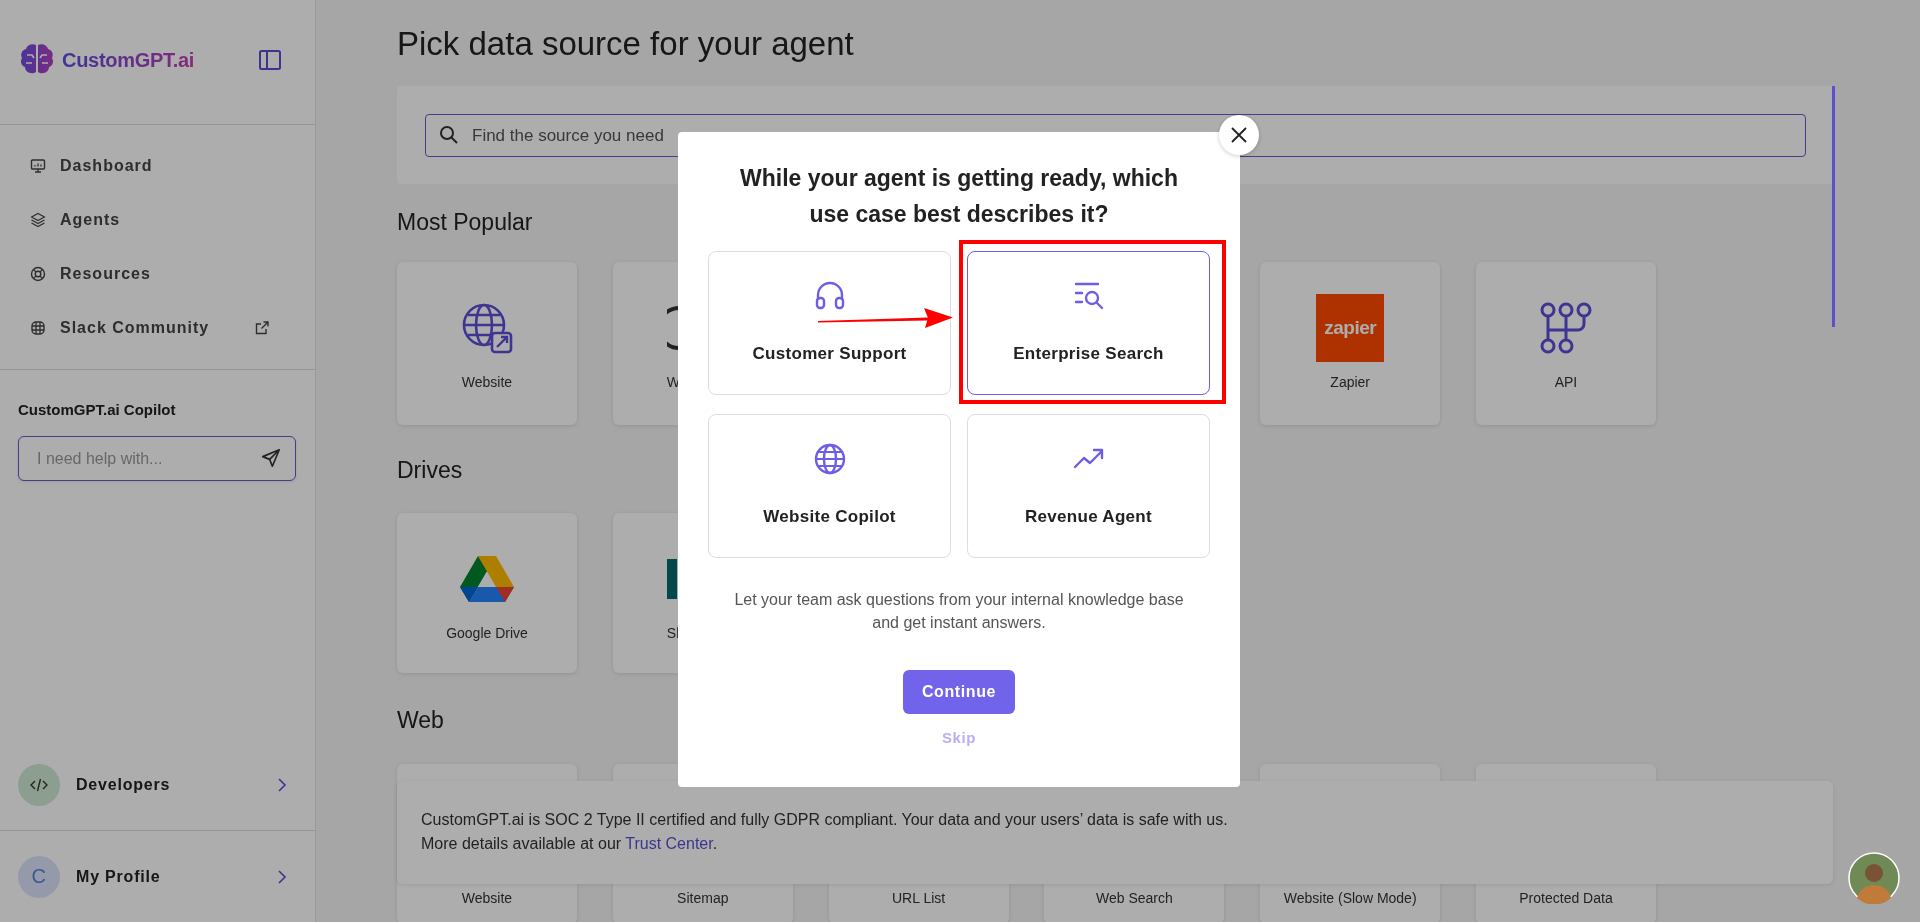 Image resolution: width=1920 pixels, height=922 pixels. Describe the element at coordinates (1833, 206) in the screenshot. I see `scrollbar-thumb` at that location.